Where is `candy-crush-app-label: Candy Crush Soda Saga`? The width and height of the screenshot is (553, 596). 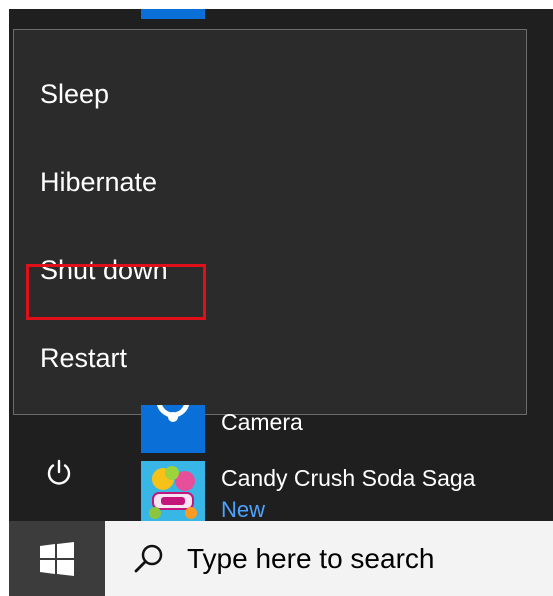 candy-crush-app-label: Candy Crush Soda Saga is located at coordinates (348, 478).